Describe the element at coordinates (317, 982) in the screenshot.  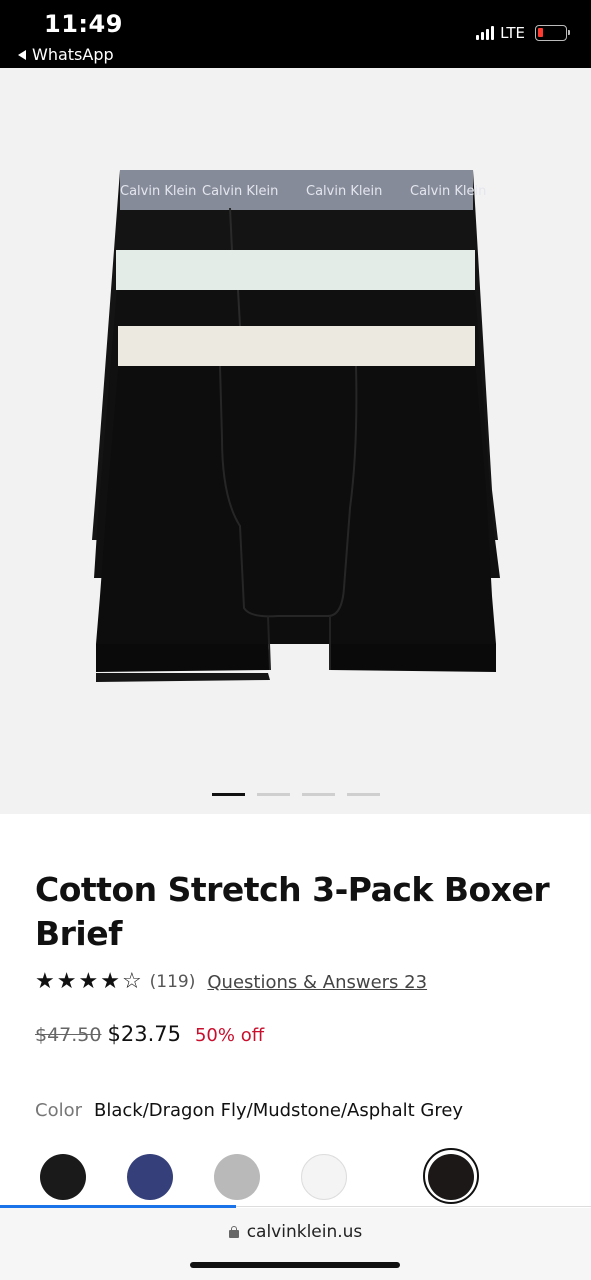
I see `questions-answers-link: Questions & Answers 23` at that location.